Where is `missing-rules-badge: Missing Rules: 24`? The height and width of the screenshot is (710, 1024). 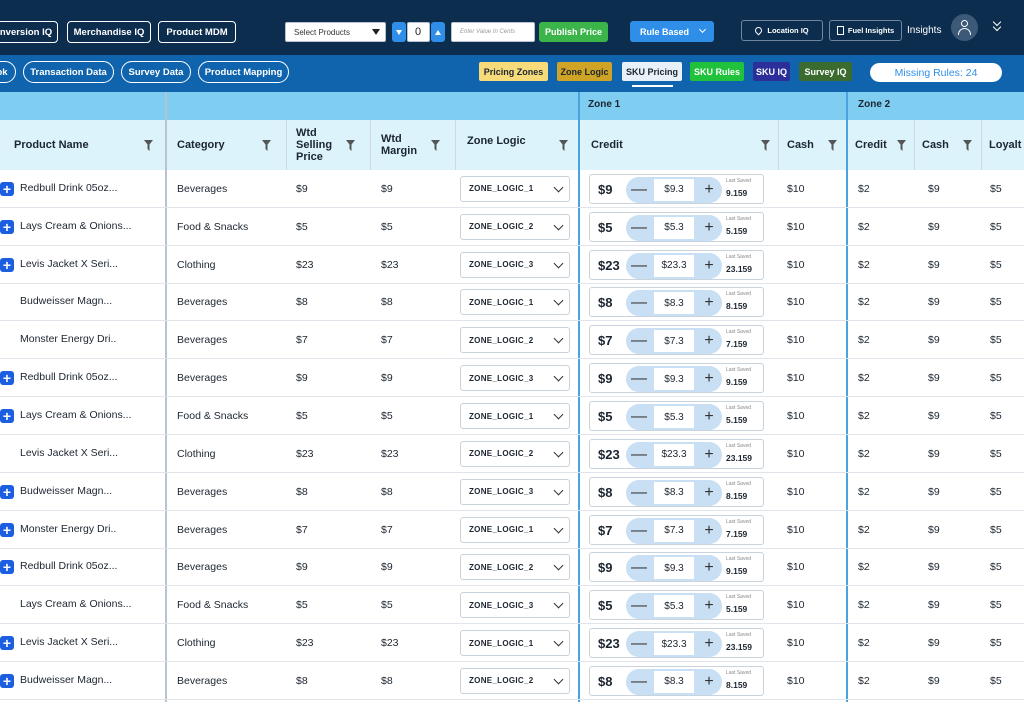
missing-rules-badge: Missing Rules: 24 is located at coordinates (936, 72).